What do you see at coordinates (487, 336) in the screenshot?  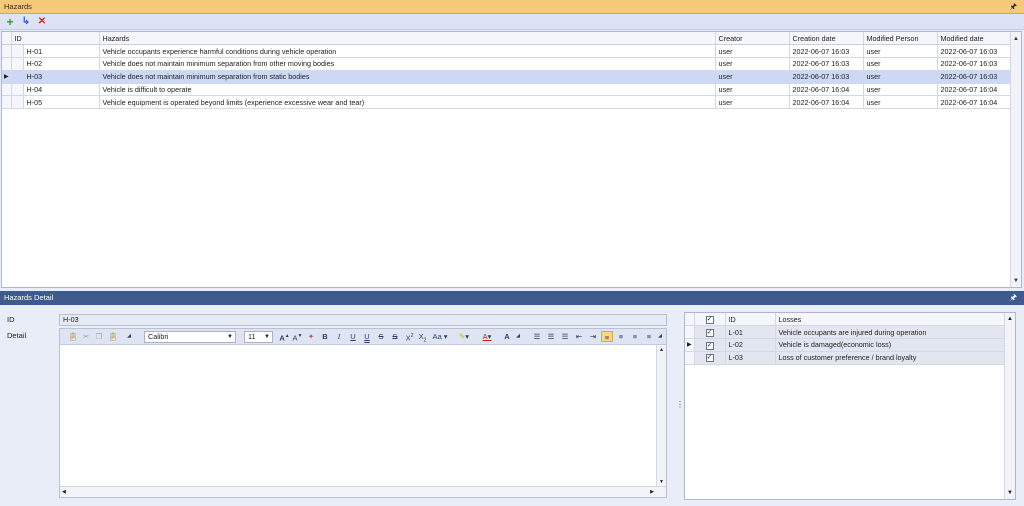 I see `font-color-icon: A▾` at bounding box center [487, 336].